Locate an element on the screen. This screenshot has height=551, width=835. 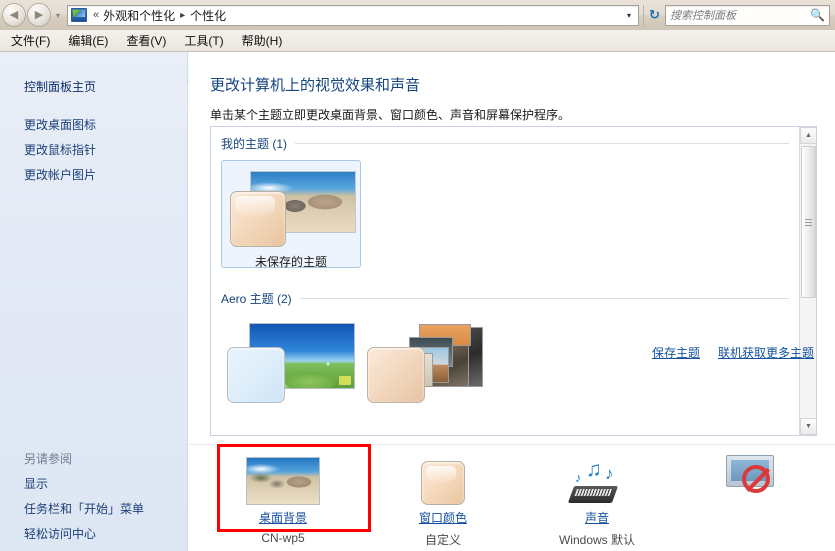
theme-row-aero-themes is located at coordinates (505, 369).